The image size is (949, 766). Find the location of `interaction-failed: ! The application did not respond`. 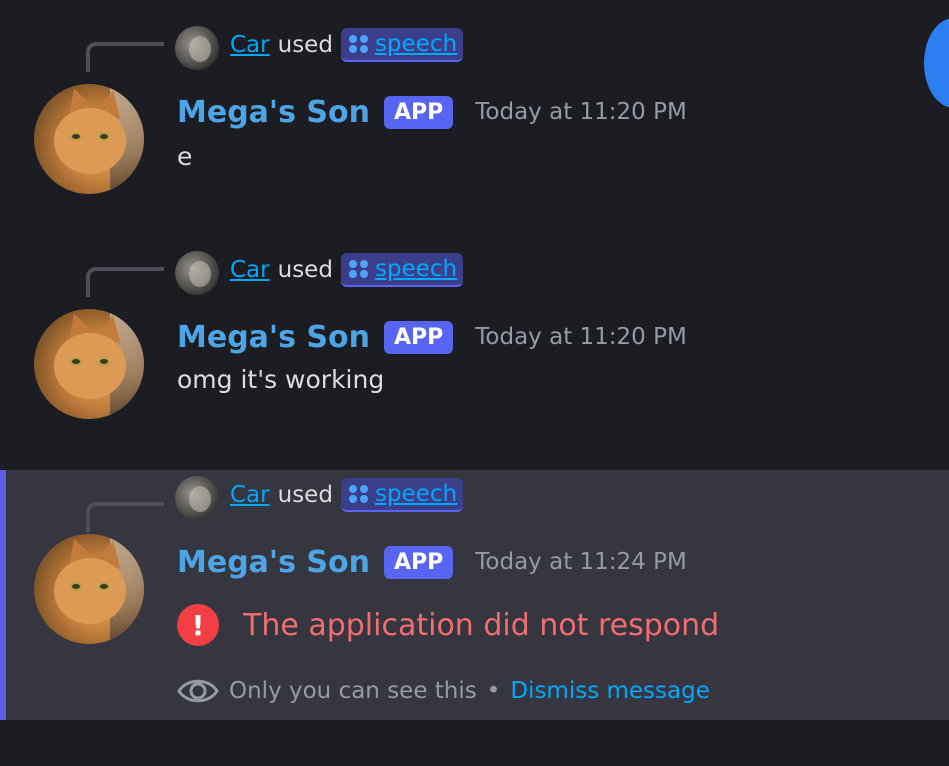

interaction-failed: ! The application did not respond is located at coordinates (448, 625).